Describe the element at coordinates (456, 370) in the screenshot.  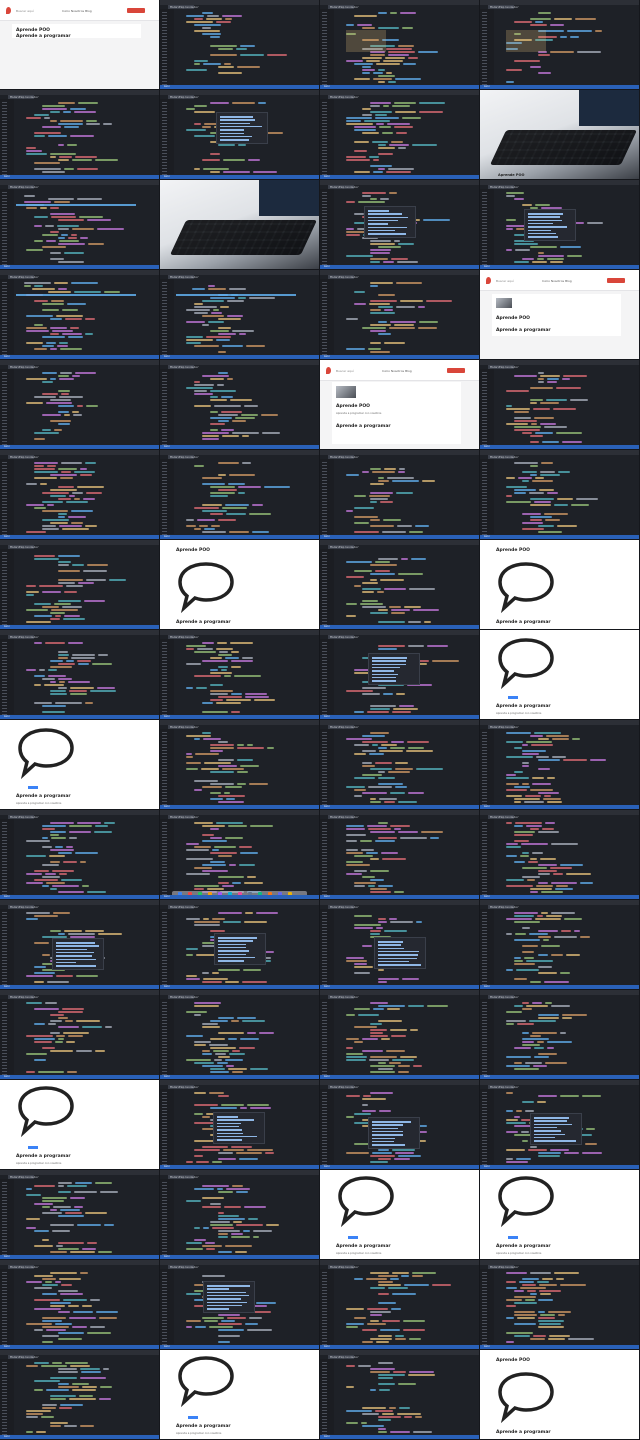
I see `signup-button` at that location.